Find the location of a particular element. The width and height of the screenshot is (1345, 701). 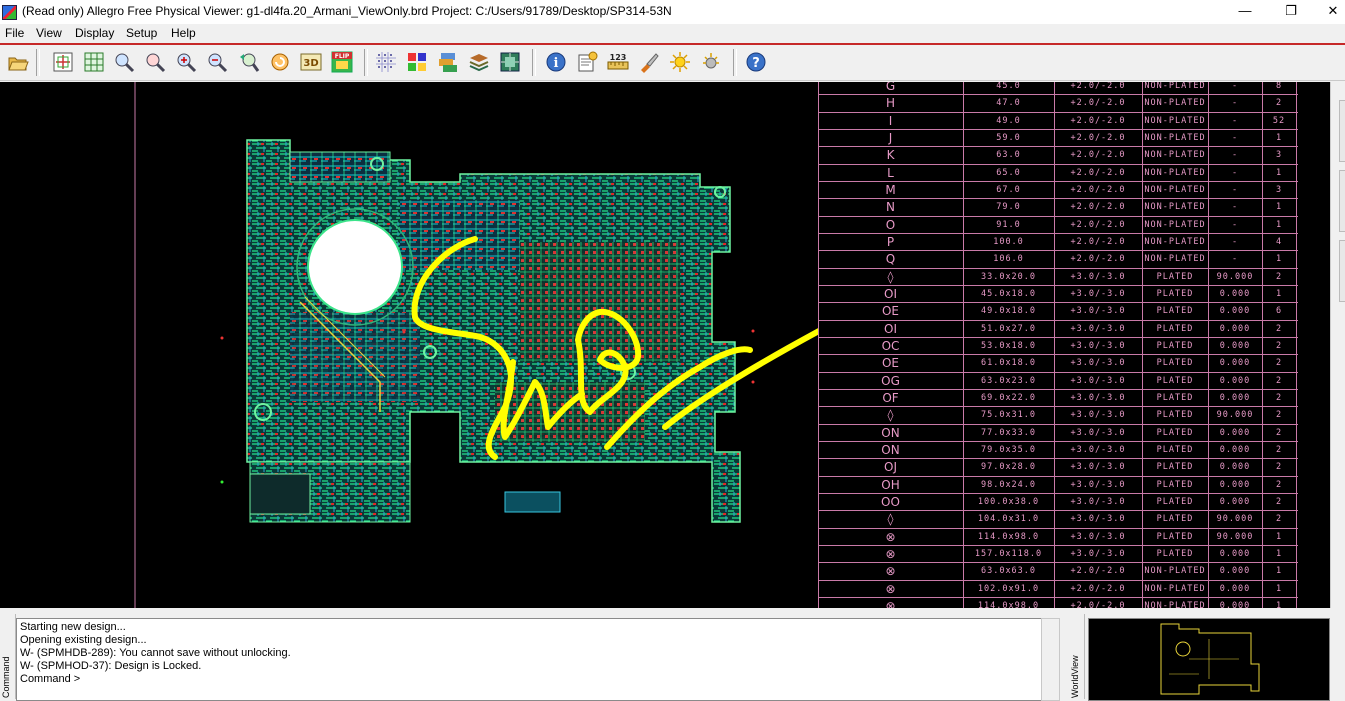

table-row: P 100.0 +2.0/-2.0 NON-PLATED - 4 is located at coordinates (1058, 241).